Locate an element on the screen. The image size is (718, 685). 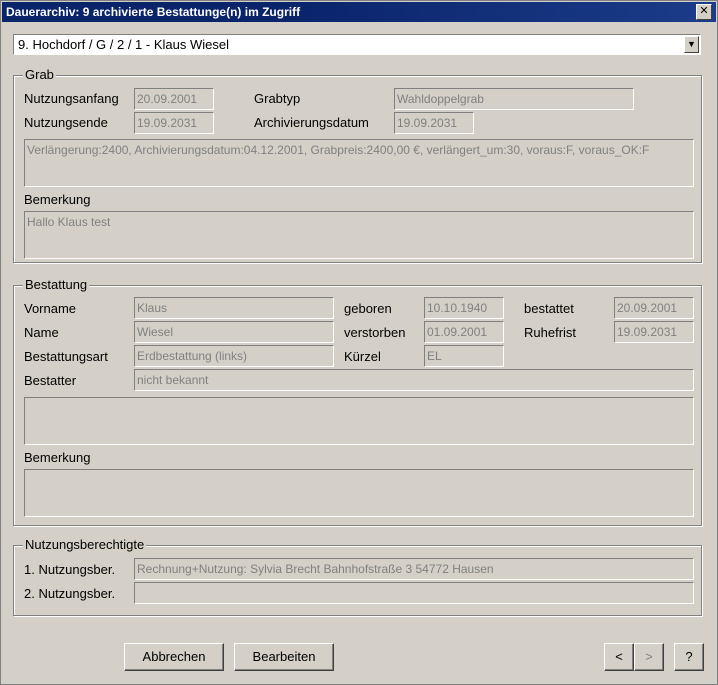
grabtyp-field: Wahldoppelgrab is located at coordinates (514, 99).